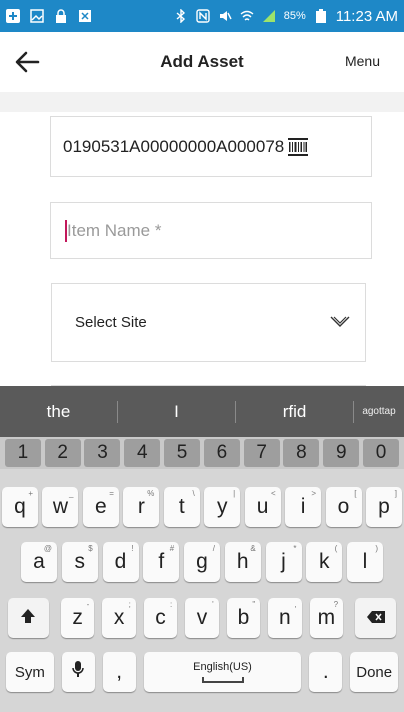 The image size is (404, 712). I want to click on suggestion-3: rfid, so click(294, 412).